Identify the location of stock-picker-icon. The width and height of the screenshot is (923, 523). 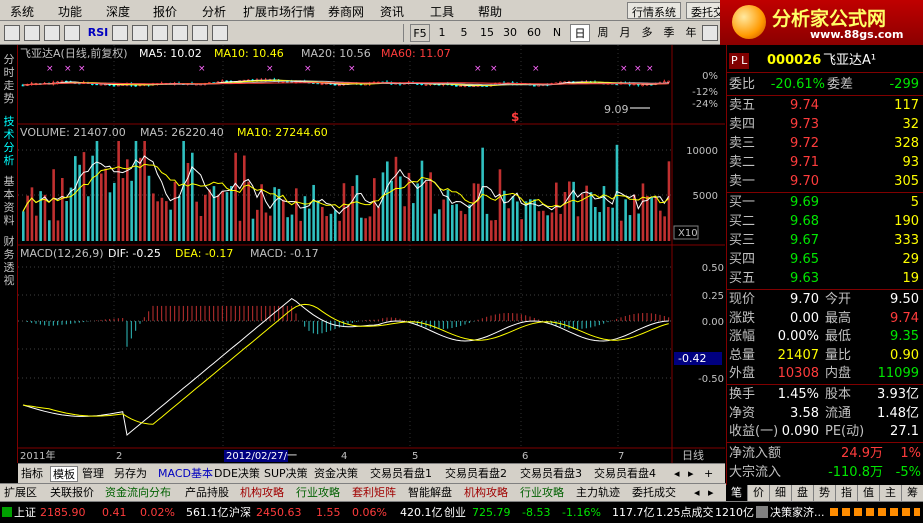
(120, 33).